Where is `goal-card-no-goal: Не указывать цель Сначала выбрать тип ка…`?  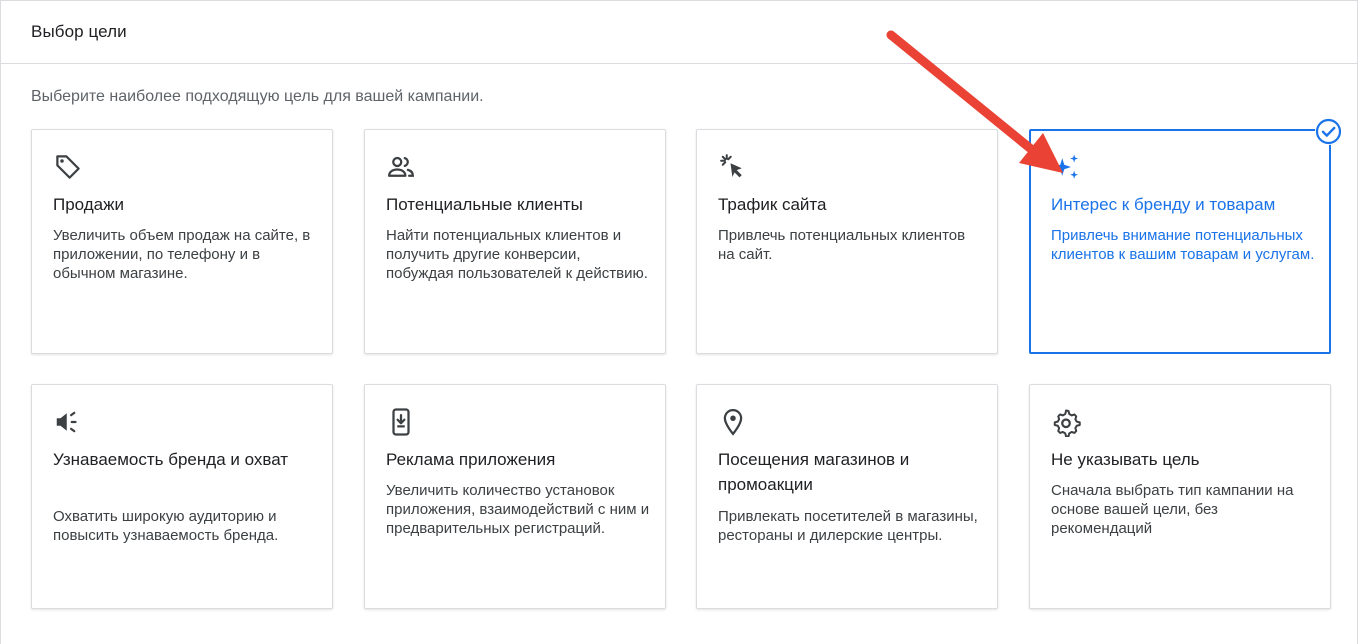 goal-card-no-goal: Не указывать цель Сначала выбрать тип ка… is located at coordinates (1180, 496).